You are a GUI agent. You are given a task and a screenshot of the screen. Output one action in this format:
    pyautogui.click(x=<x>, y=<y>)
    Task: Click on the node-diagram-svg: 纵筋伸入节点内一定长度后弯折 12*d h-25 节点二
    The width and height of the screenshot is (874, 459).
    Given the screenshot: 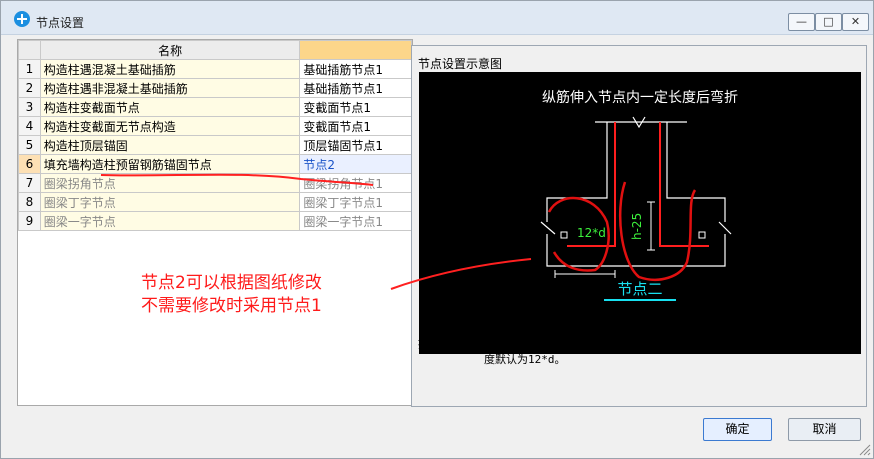 What is the action you would take?
    pyautogui.click(x=639, y=195)
    